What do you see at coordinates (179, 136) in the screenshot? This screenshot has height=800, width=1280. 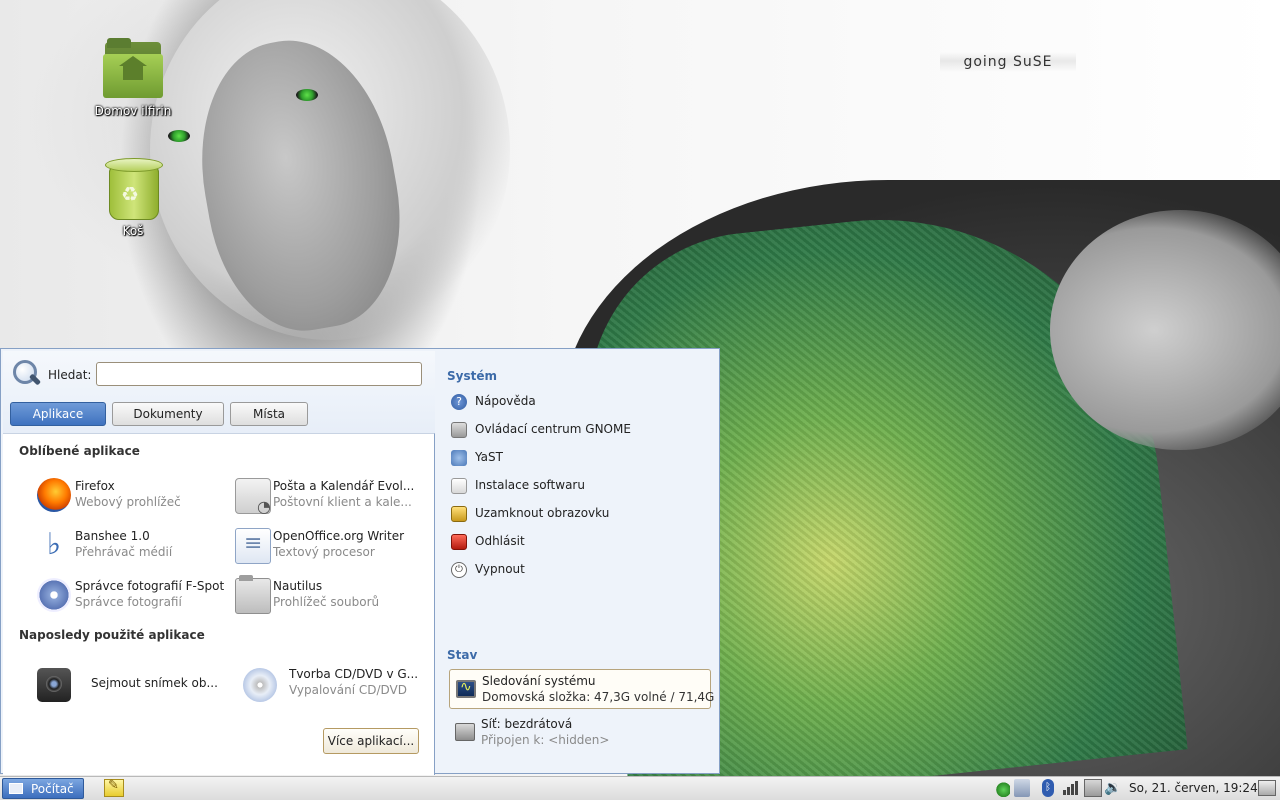 I see `wallpaper-eye-left` at bounding box center [179, 136].